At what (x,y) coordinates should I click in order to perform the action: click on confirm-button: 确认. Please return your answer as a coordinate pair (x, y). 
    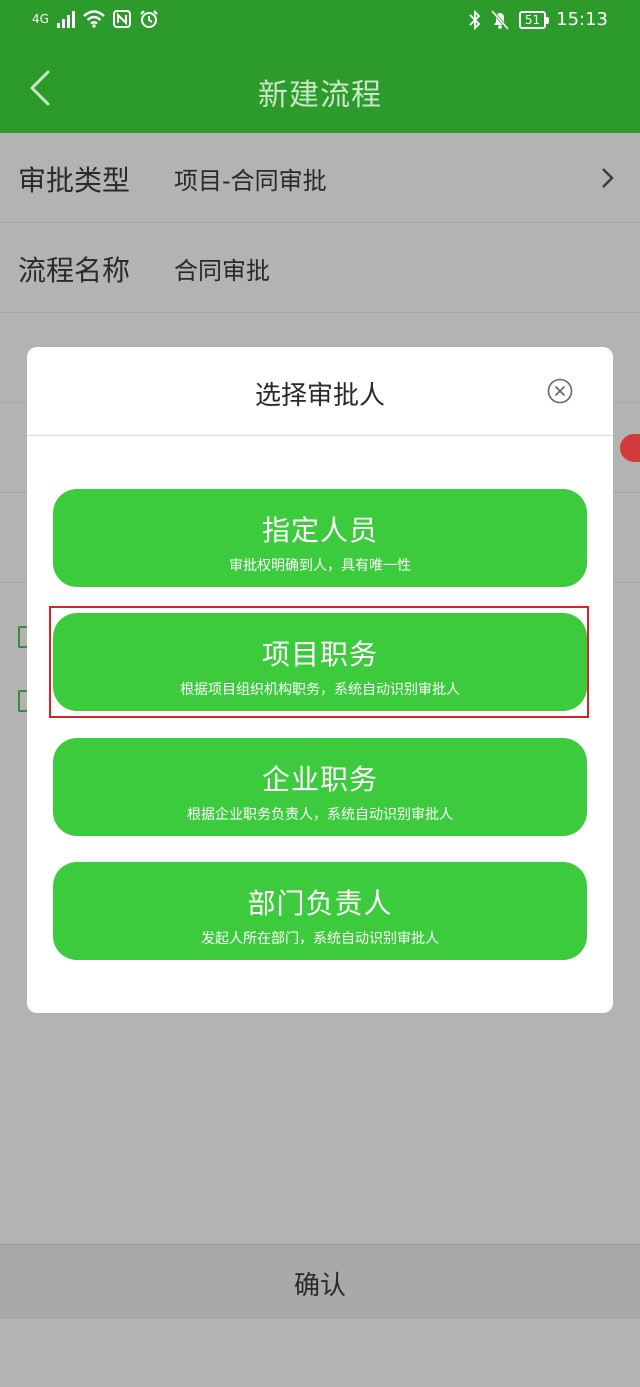
    Looking at the image, I should click on (320, 1281).